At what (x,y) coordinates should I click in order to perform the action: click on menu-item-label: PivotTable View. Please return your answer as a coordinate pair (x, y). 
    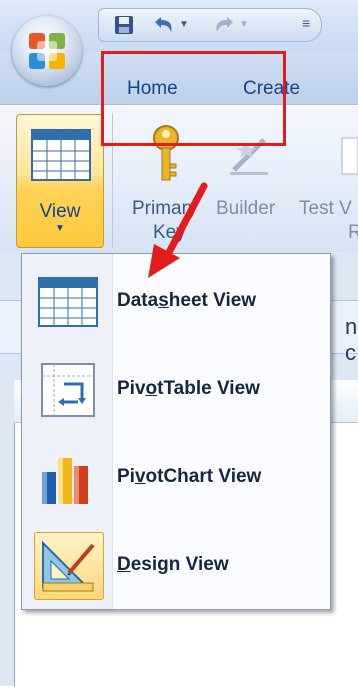
    Looking at the image, I should click on (188, 388).